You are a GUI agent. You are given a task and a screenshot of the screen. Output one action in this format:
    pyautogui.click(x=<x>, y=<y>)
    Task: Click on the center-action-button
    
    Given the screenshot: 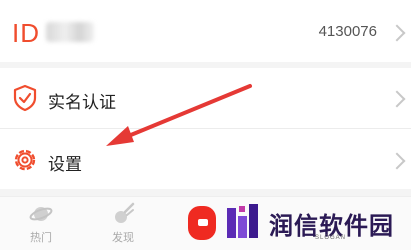 What is the action you would take?
    pyautogui.click(x=202, y=223)
    